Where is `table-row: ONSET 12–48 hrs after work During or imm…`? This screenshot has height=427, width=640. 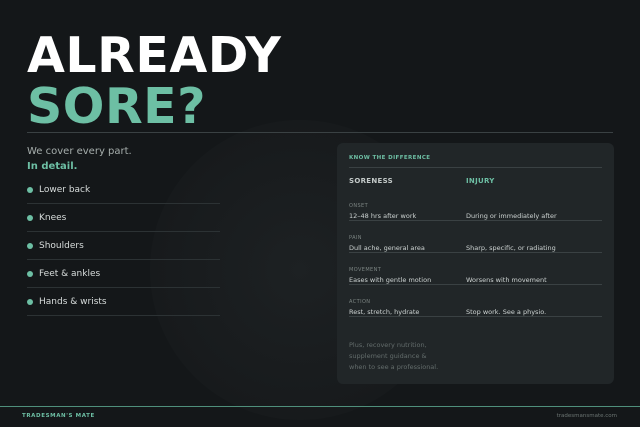 table-row: ONSET 12–48 hrs after work During or imm… is located at coordinates (475, 205).